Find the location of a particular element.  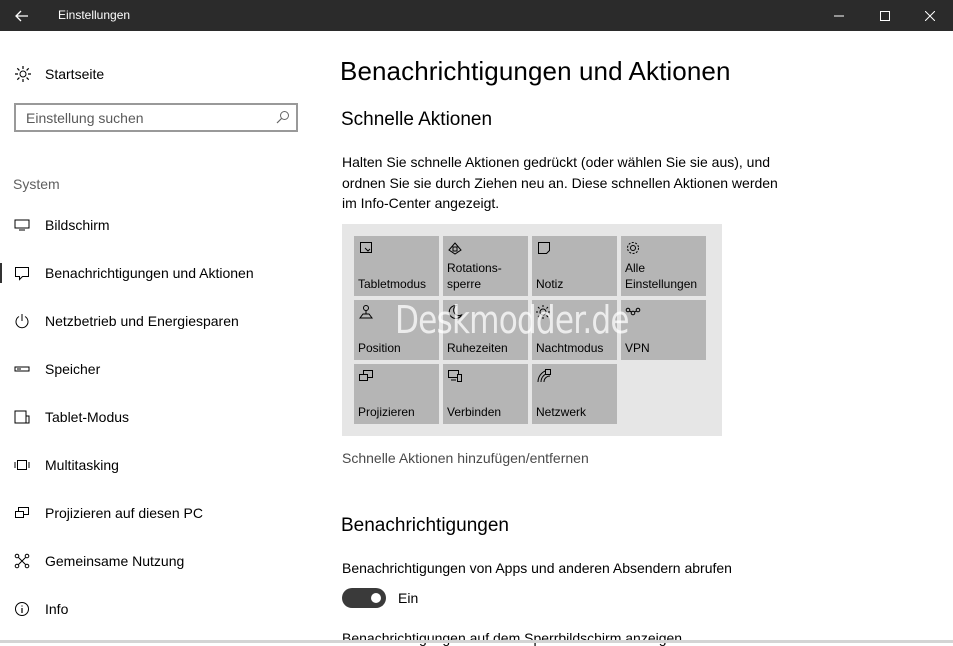

app-notifications-toggle is located at coordinates (364, 598).